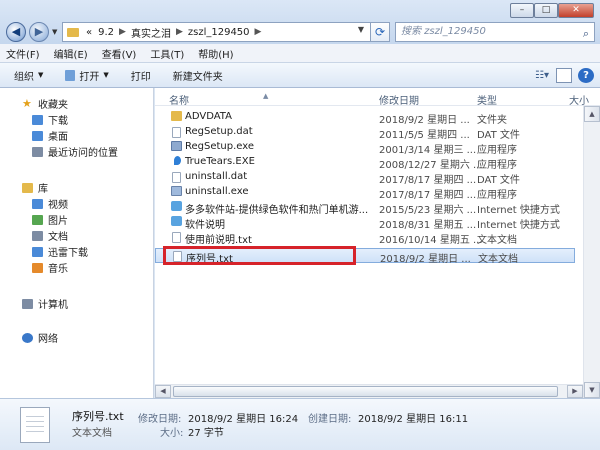 Image resolution: width=600 pixels, height=450 pixels. I want to click on scroll-thumb, so click(365, 391).